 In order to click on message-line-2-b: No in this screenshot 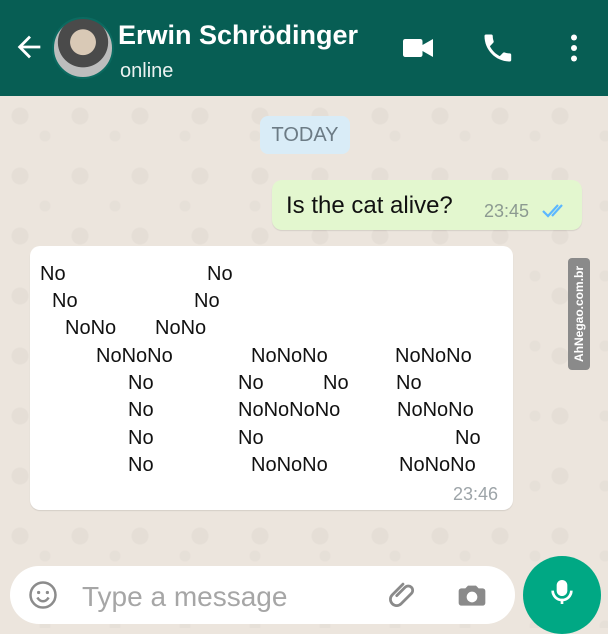, I will do `click(207, 301)`.